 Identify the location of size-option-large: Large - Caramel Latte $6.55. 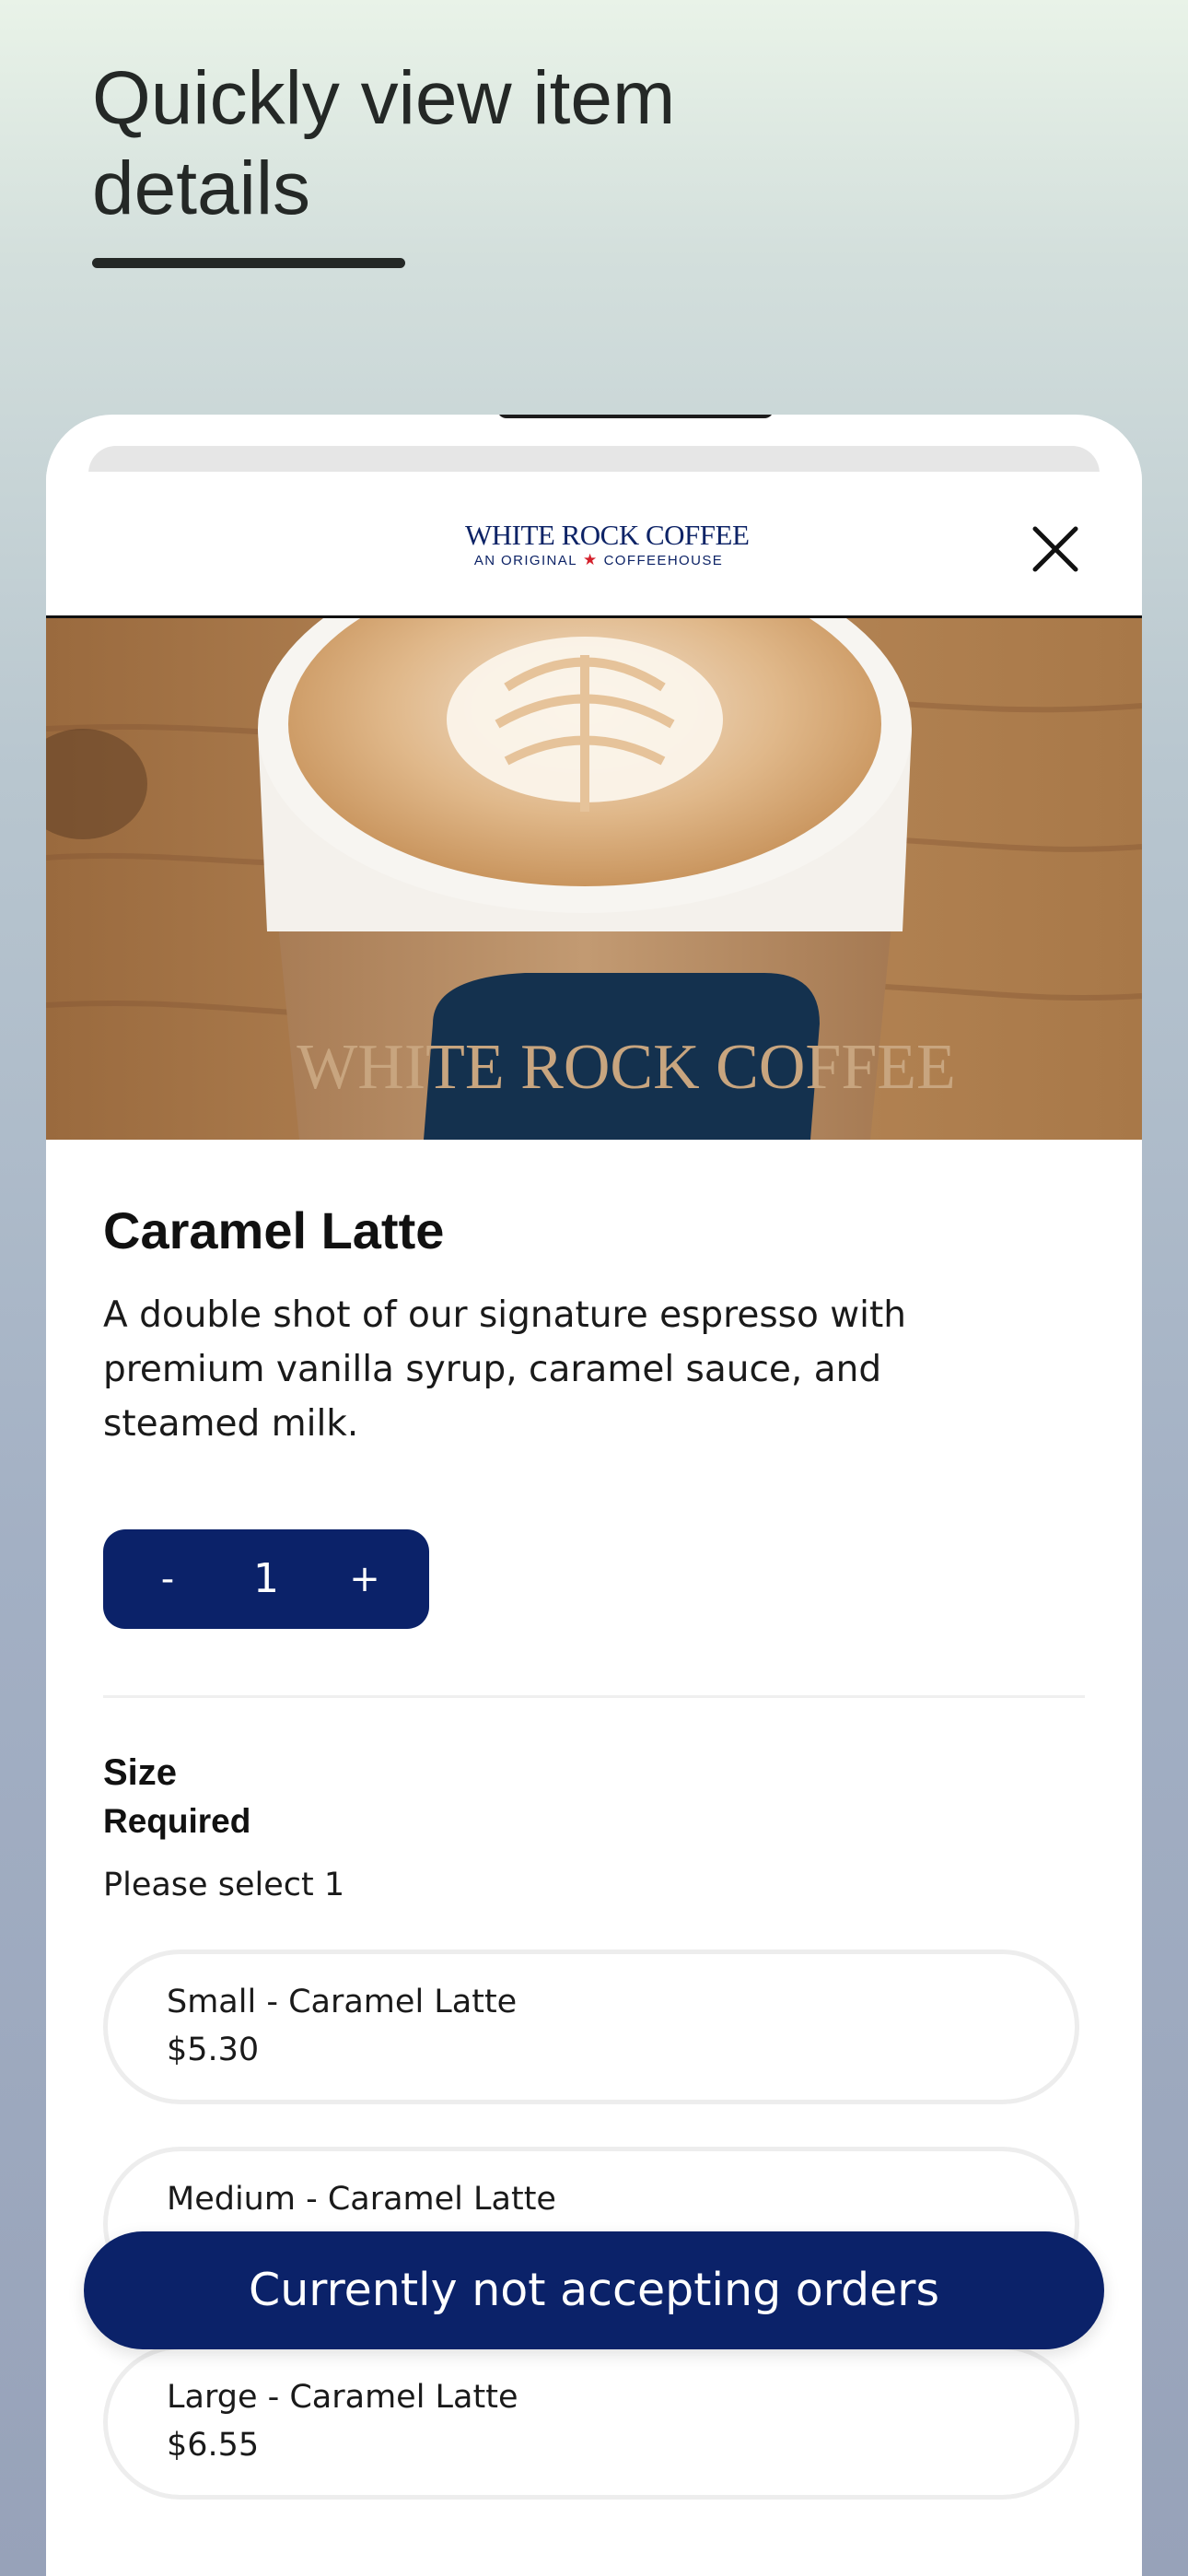
(591, 2422).